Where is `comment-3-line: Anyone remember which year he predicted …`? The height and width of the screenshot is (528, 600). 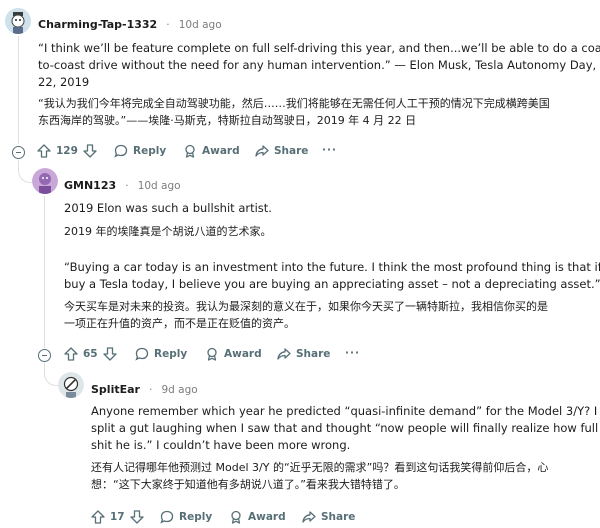
comment-3-line: Anyone remember which year he predicted … is located at coordinates (344, 411).